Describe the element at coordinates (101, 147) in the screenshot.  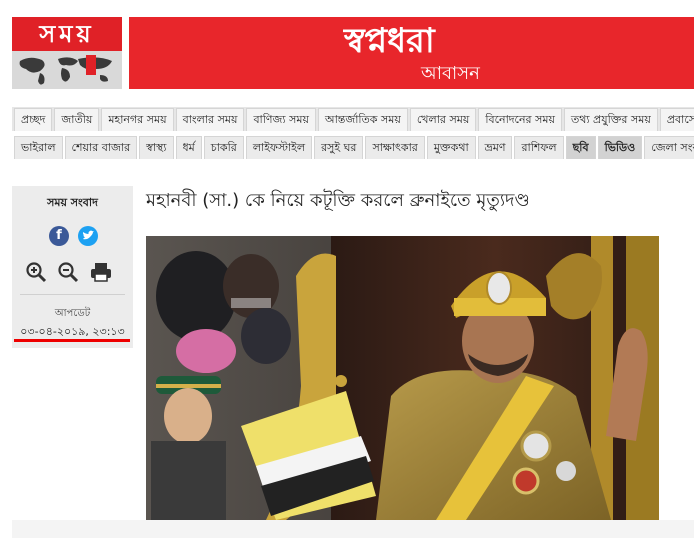
I see `secondary-nav-item: শেয়ার বাজার` at that location.